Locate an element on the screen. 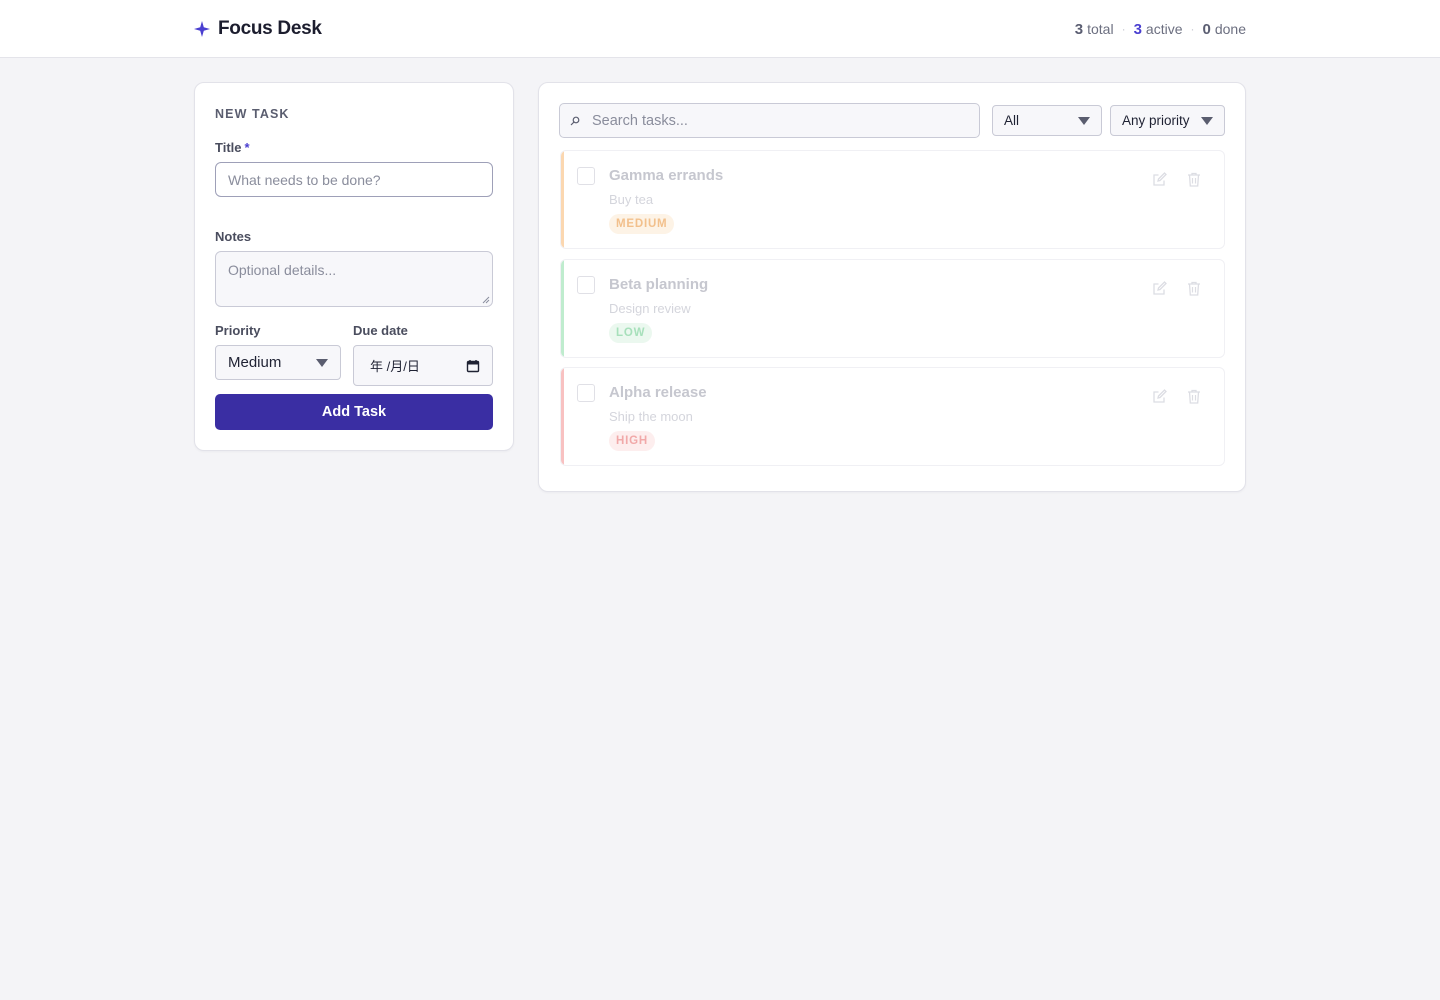 The width and height of the screenshot is (1440, 1000). priority-select-value: Medium is located at coordinates (255, 362).